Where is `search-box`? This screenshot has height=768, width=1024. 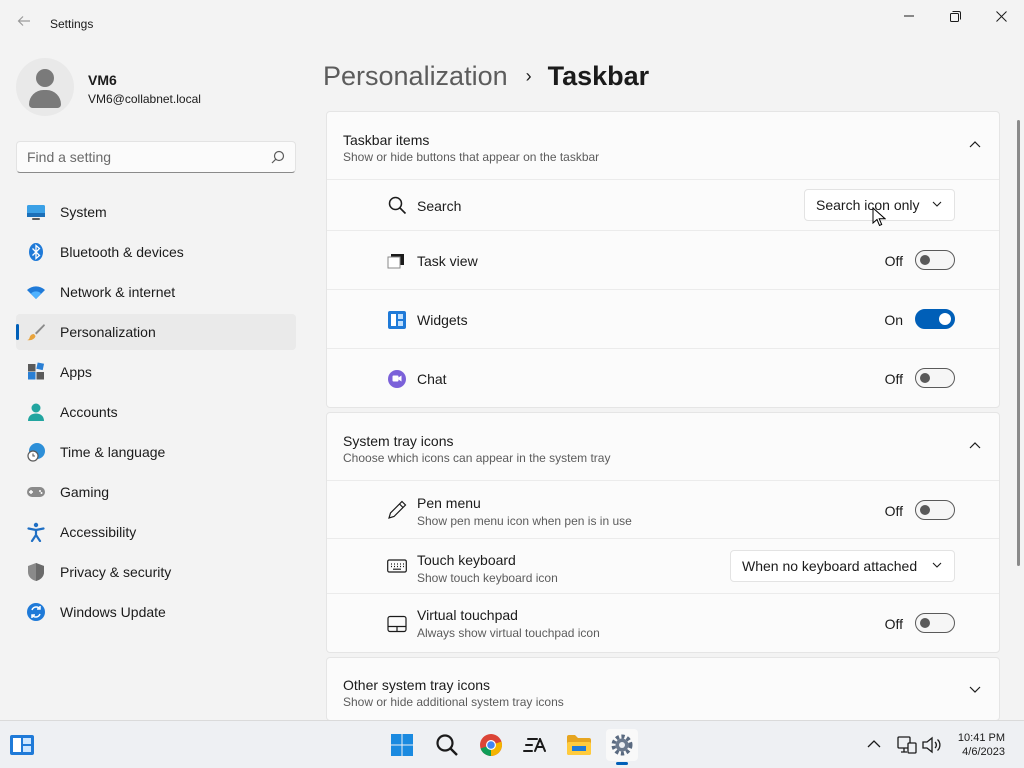
search-box is located at coordinates (156, 157).